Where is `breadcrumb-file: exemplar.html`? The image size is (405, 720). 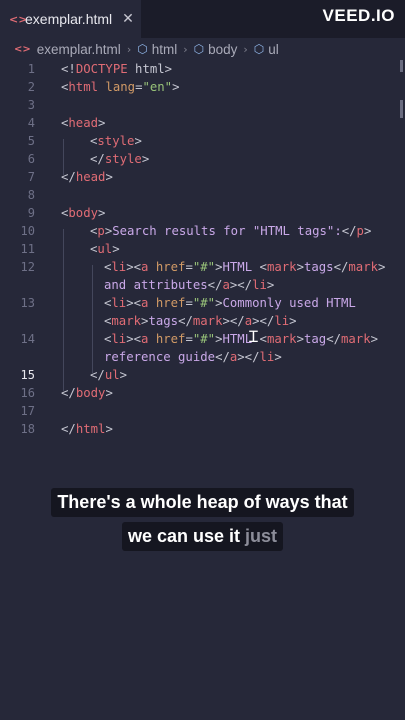
breadcrumb-file: exemplar.html is located at coordinates (79, 49).